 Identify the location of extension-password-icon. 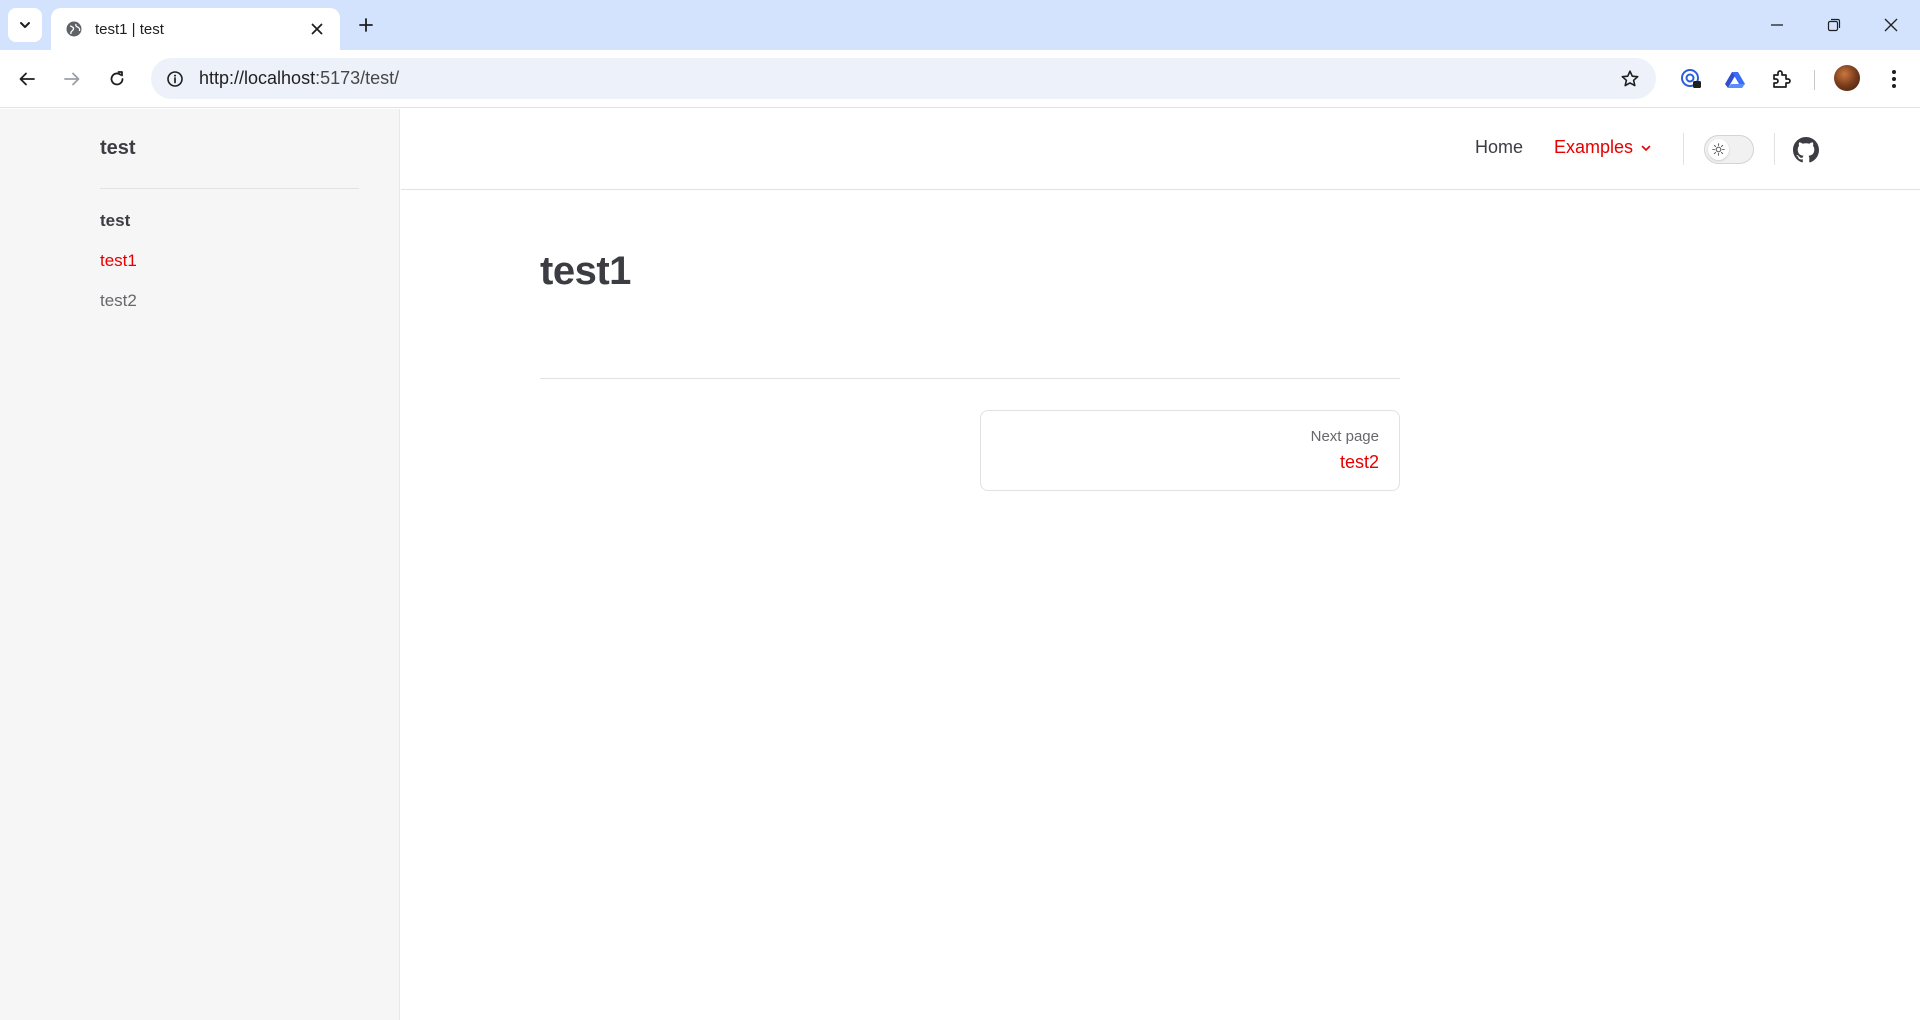
(1691, 79).